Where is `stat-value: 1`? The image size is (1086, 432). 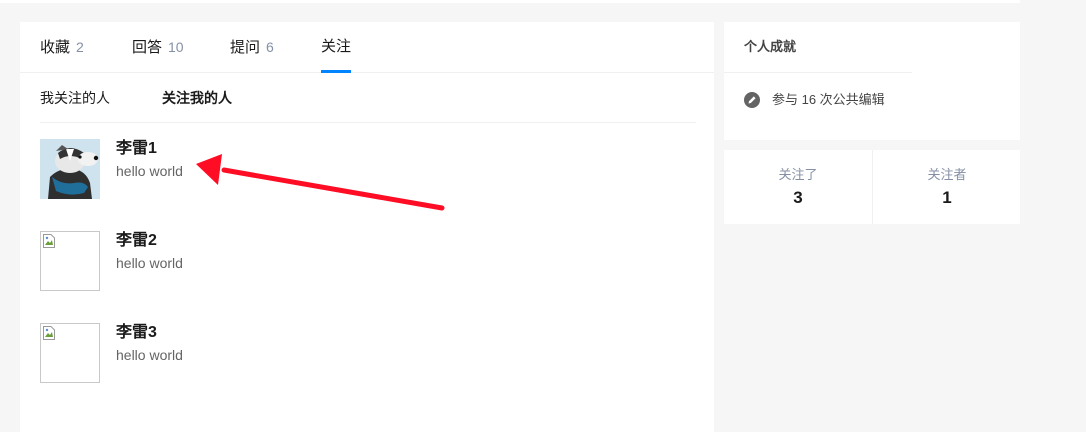 stat-value: 1 is located at coordinates (947, 197).